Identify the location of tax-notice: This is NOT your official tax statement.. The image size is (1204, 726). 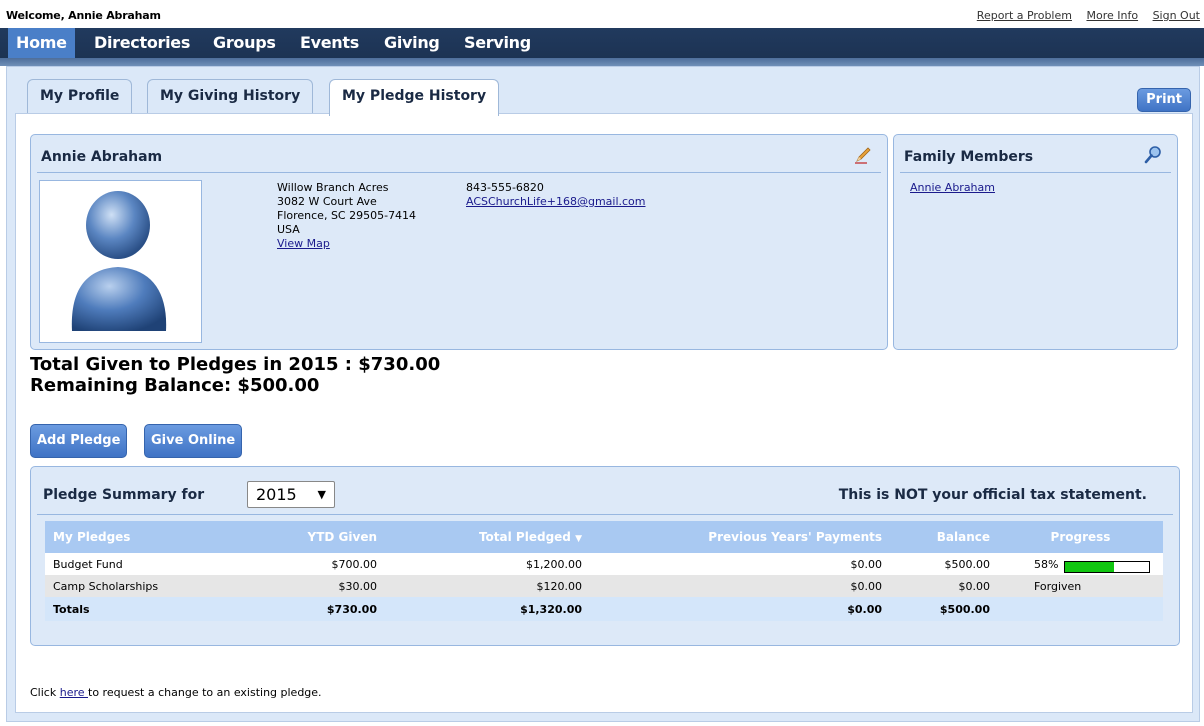
(992, 495).